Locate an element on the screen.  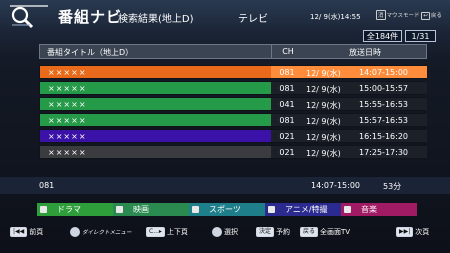
genre-label: 映画 is located at coordinates (141, 209).